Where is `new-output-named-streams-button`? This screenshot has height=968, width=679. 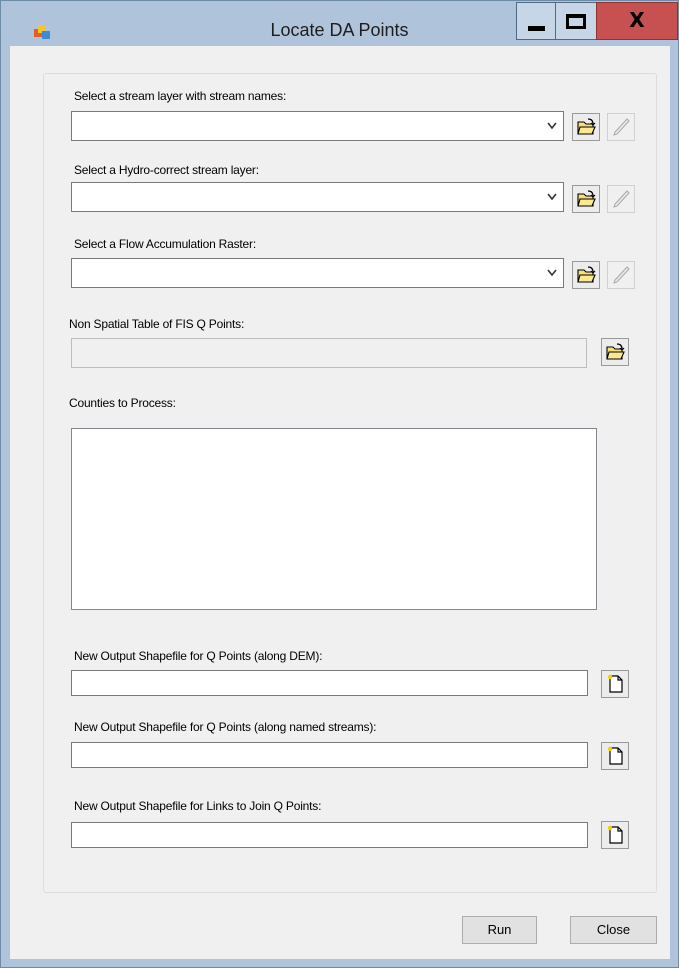 new-output-named-streams-button is located at coordinates (615, 756).